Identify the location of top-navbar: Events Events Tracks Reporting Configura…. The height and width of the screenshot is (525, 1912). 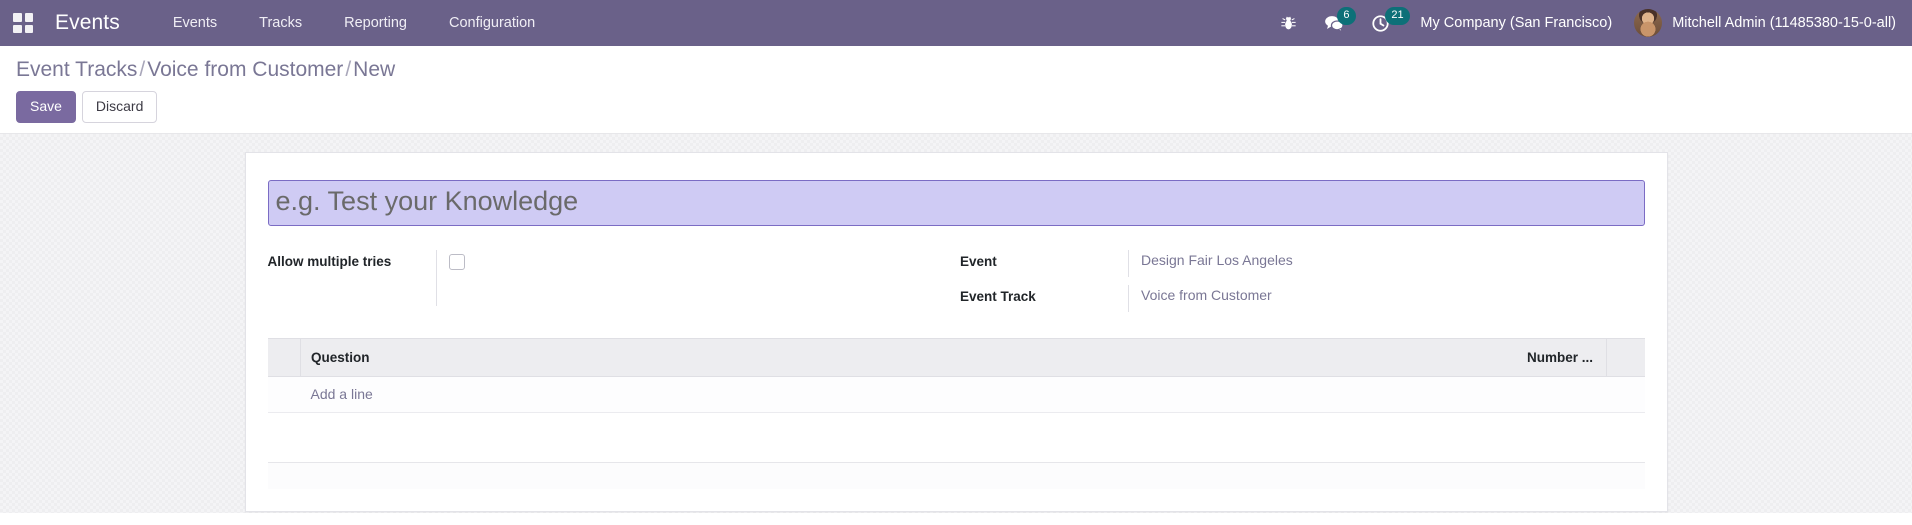
(956, 23).